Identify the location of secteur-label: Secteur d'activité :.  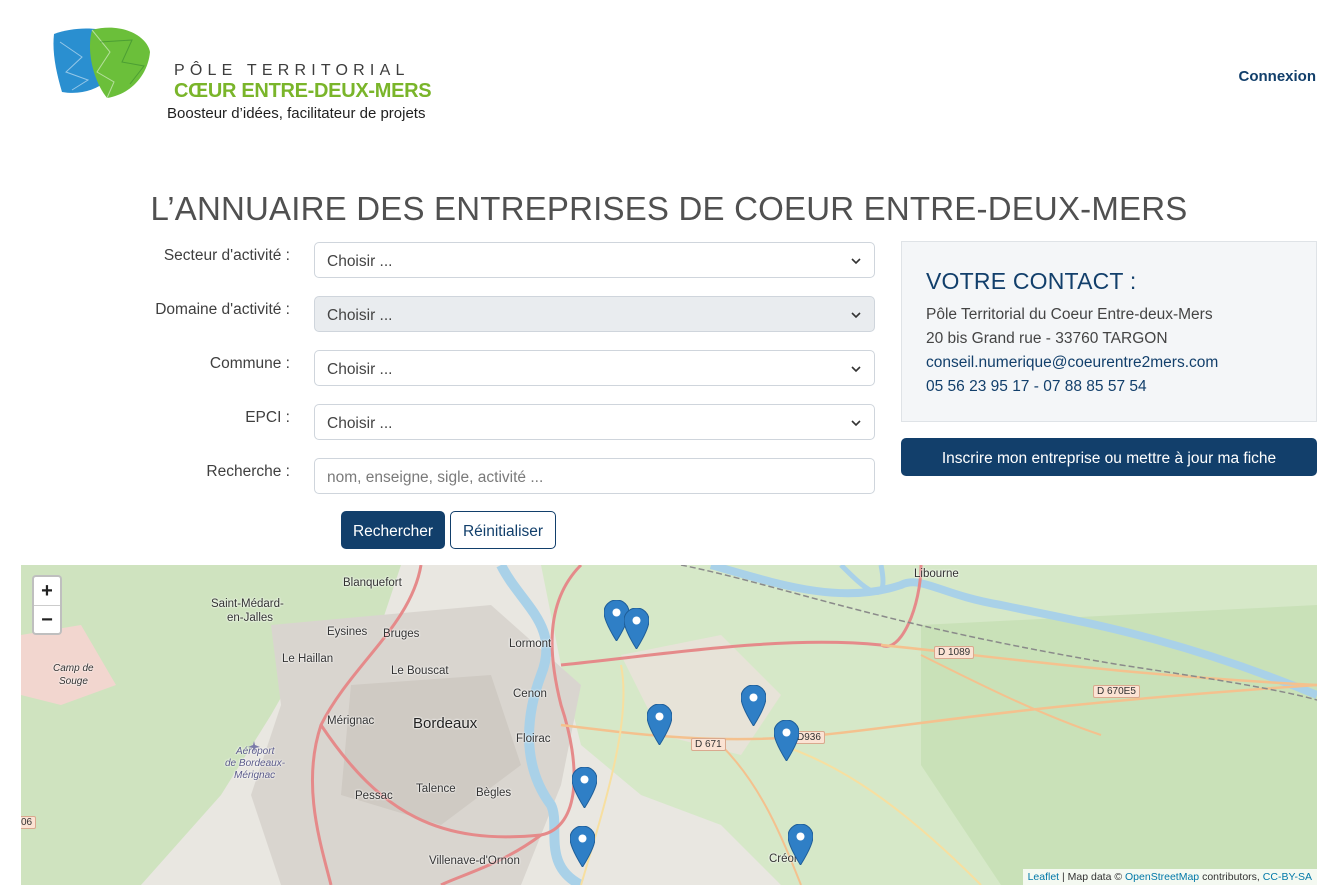
(226, 255).